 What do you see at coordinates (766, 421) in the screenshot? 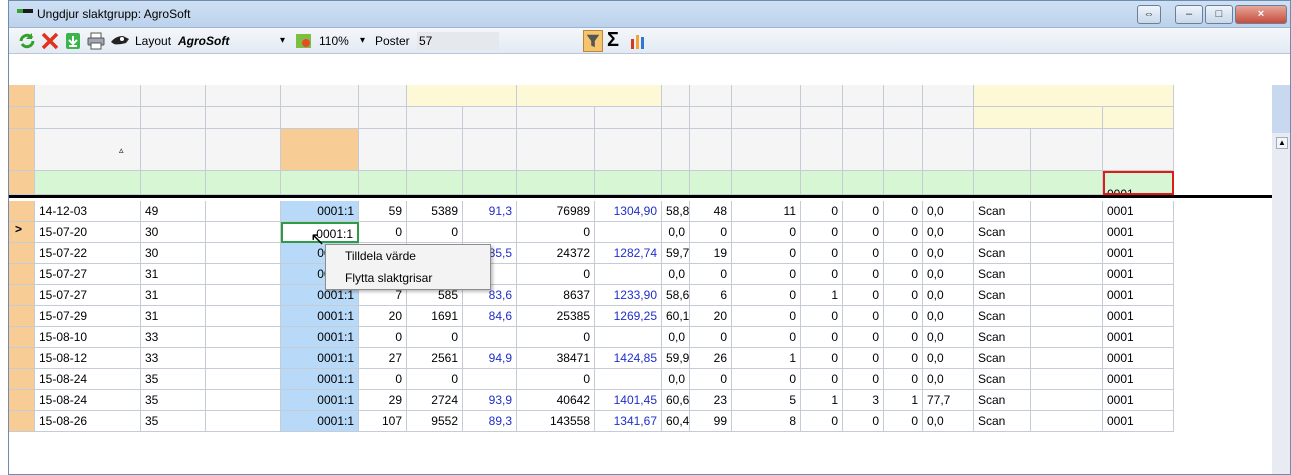
I see `table-cell: 8` at bounding box center [766, 421].